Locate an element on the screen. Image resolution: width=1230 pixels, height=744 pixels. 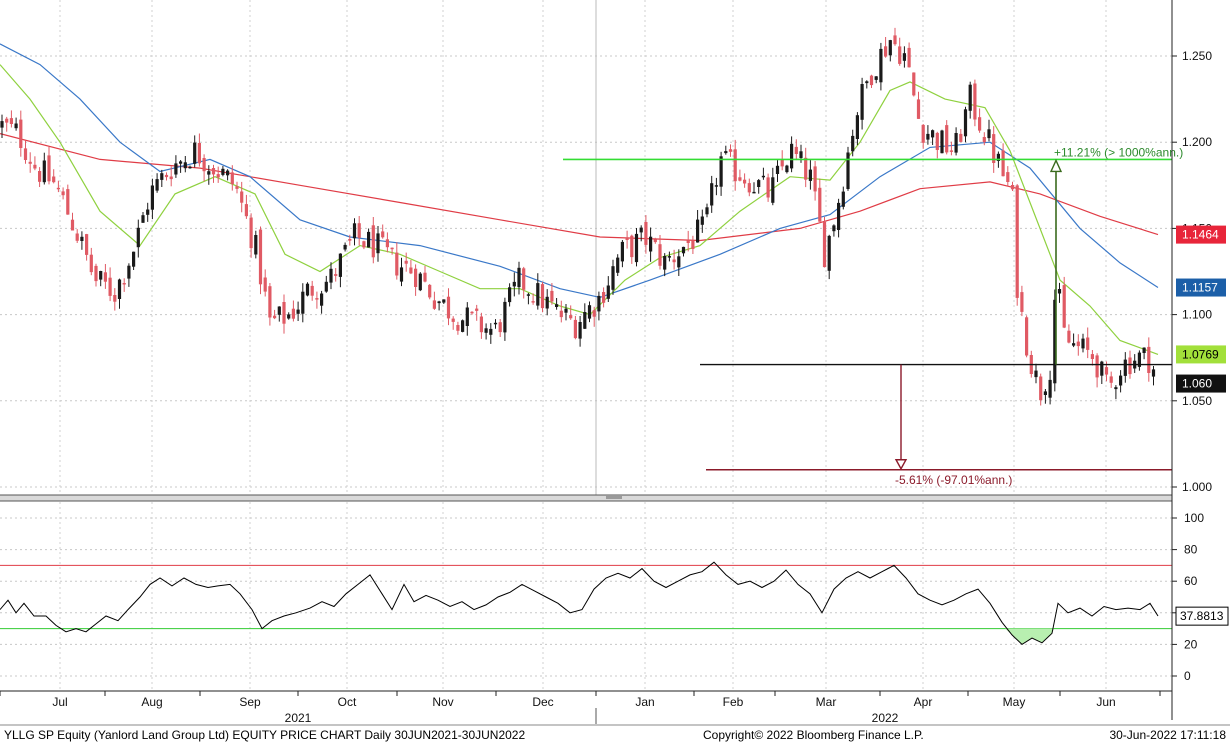
month-label: Aug is located at coordinates (151, 702).